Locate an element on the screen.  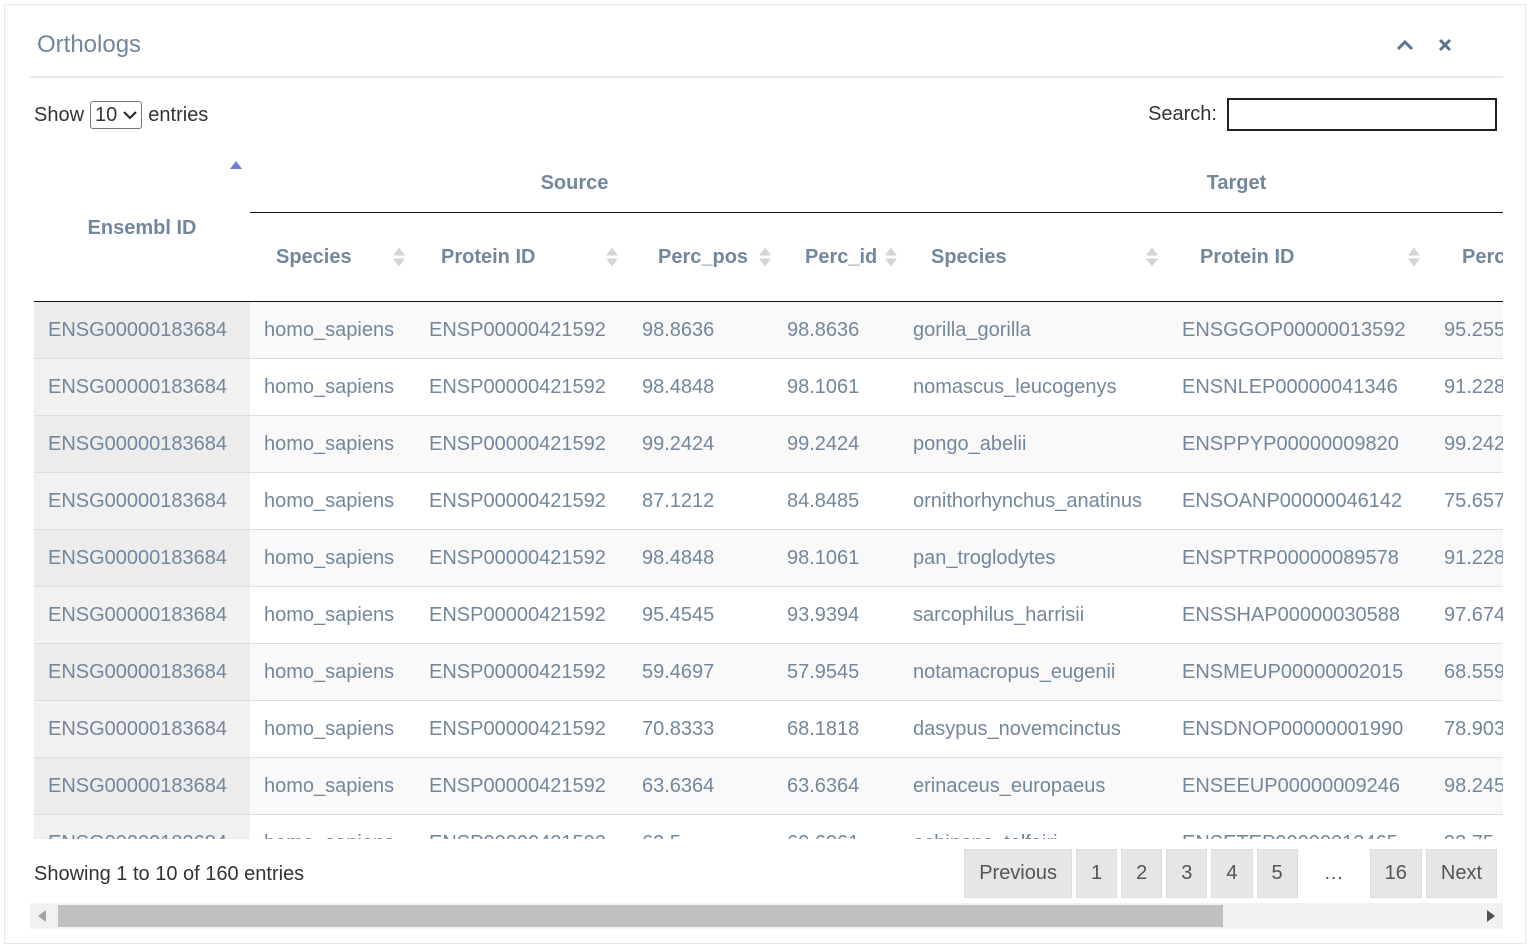
cell-target-protein-id: ENSSHAP00000030588 is located at coordinates (1299, 615).